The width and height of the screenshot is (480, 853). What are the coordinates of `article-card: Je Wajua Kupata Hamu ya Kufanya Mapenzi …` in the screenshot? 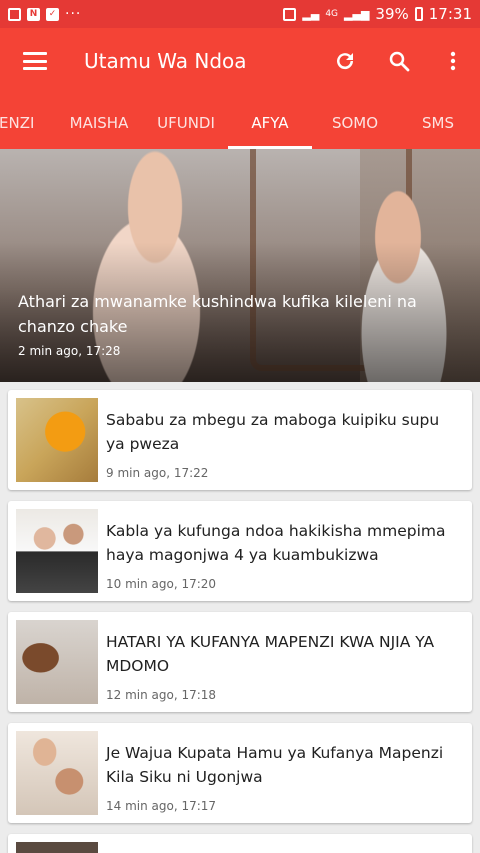 It's located at (240, 773).